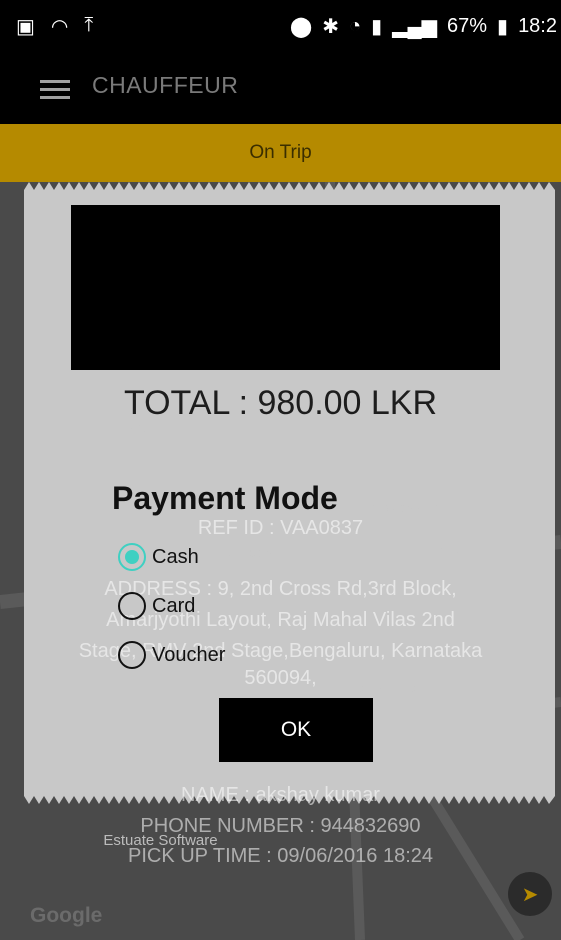 The width and height of the screenshot is (561, 940). What do you see at coordinates (280, 88) in the screenshot?
I see `app-bar: CHAUFFEUR` at bounding box center [280, 88].